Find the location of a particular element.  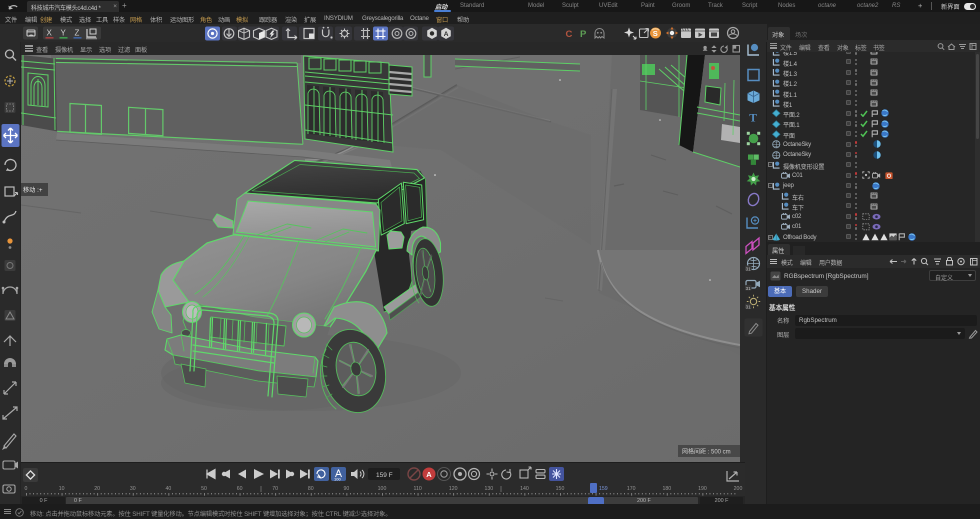

svg-text: 90 is located at coordinates (347, 489).